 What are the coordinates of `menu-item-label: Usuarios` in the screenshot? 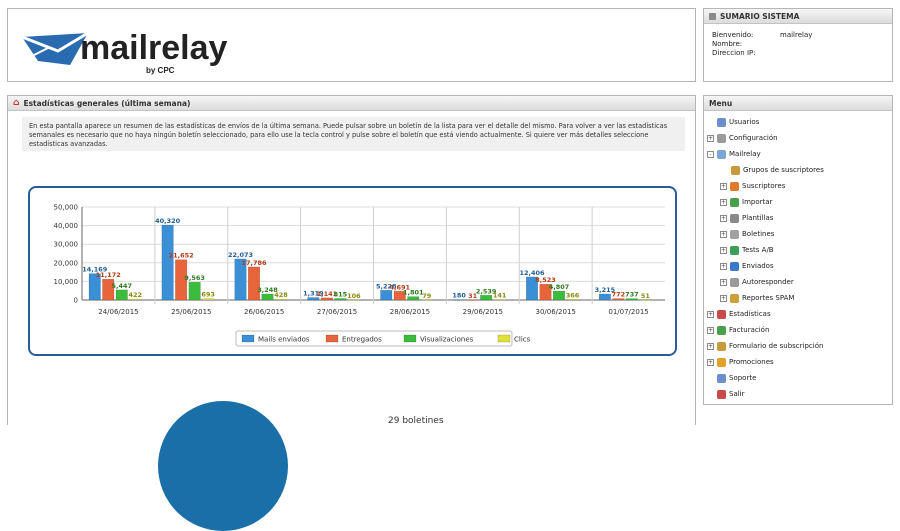 It's located at (744, 122).